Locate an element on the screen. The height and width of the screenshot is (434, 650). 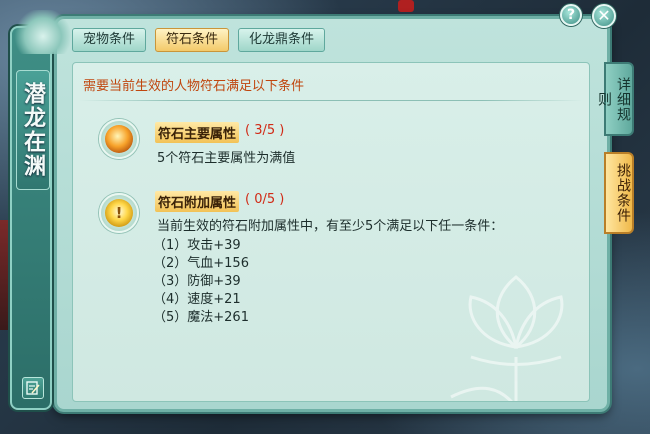
extra-attr-description: 当前生效的符石附加属性中，有至少5个满足以下任一条件： is located at coordinates (330, 226).